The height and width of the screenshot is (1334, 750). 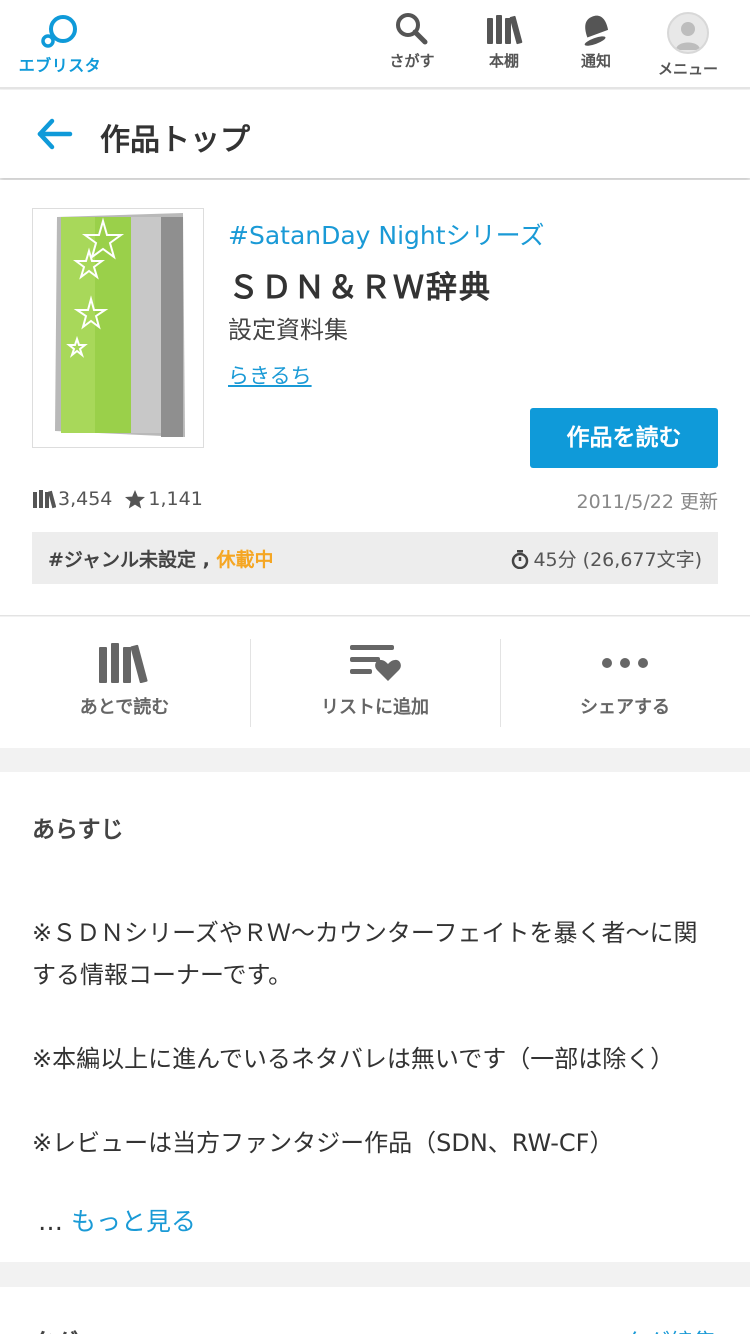 I want to click on add-to-list-button: リストに追加, so click(x=374, y=683).